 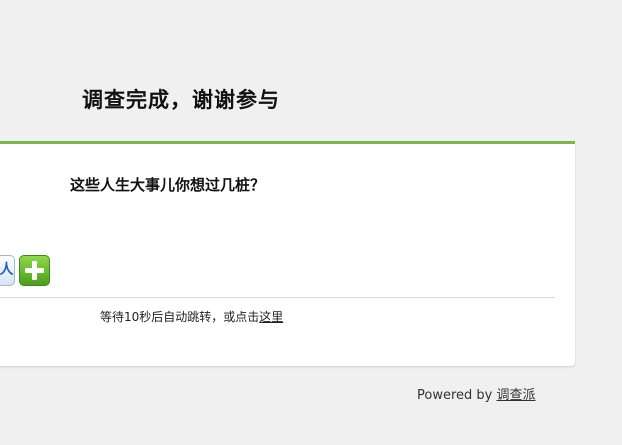 I want to click on footer: Powered by 调查派, so click(x=476, y=393).